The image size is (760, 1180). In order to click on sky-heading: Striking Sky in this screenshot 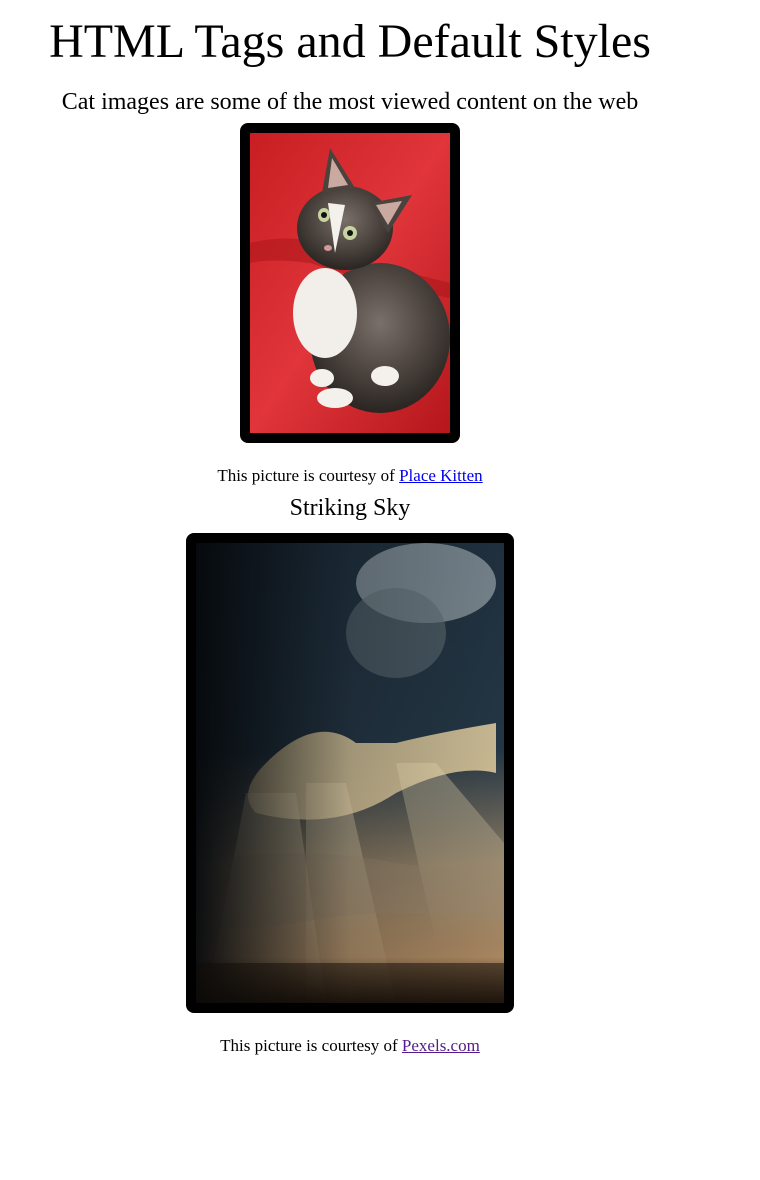, I will do `click(350, 508)`.